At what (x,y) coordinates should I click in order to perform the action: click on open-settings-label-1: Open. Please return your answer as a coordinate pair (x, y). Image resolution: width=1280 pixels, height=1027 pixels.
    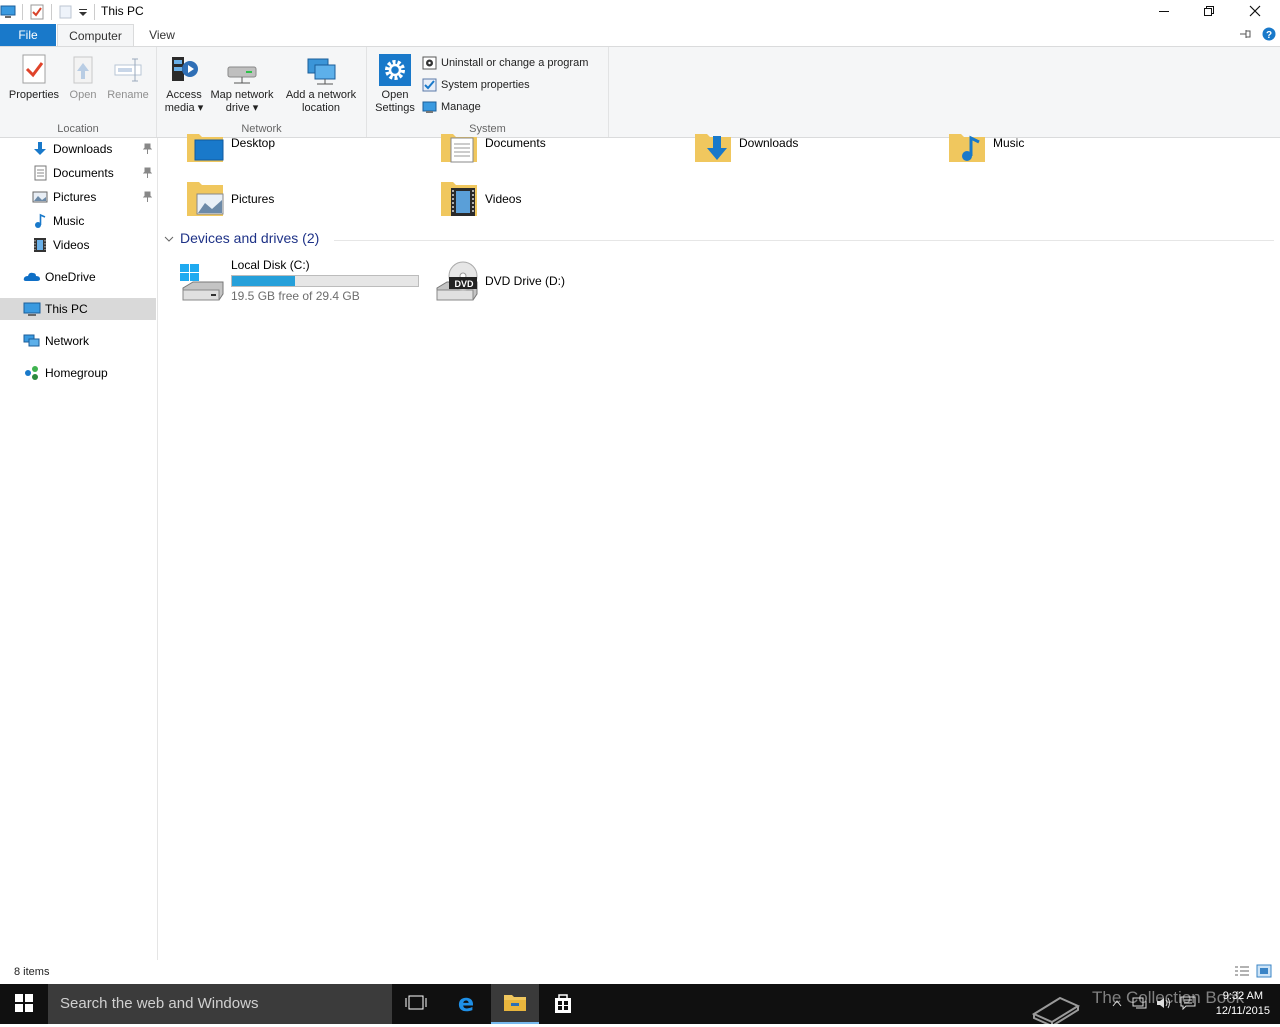
    Looking at the image, I should click on (395, 95).